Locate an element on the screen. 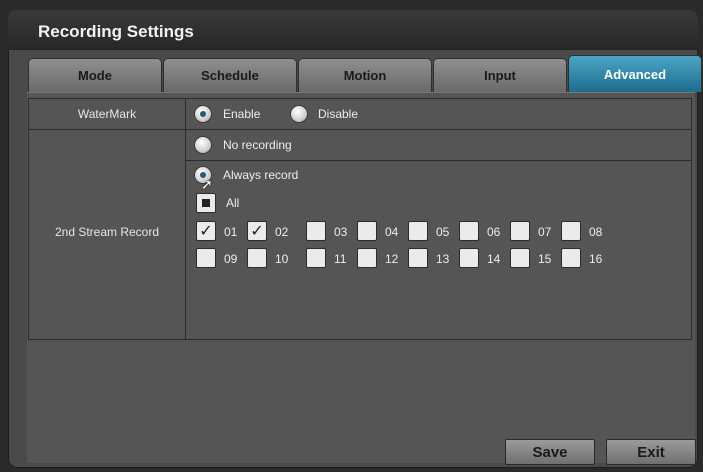 This screenshot has height=472, width=703. window-title: Recording Settings is located at coordinates (116, 31).